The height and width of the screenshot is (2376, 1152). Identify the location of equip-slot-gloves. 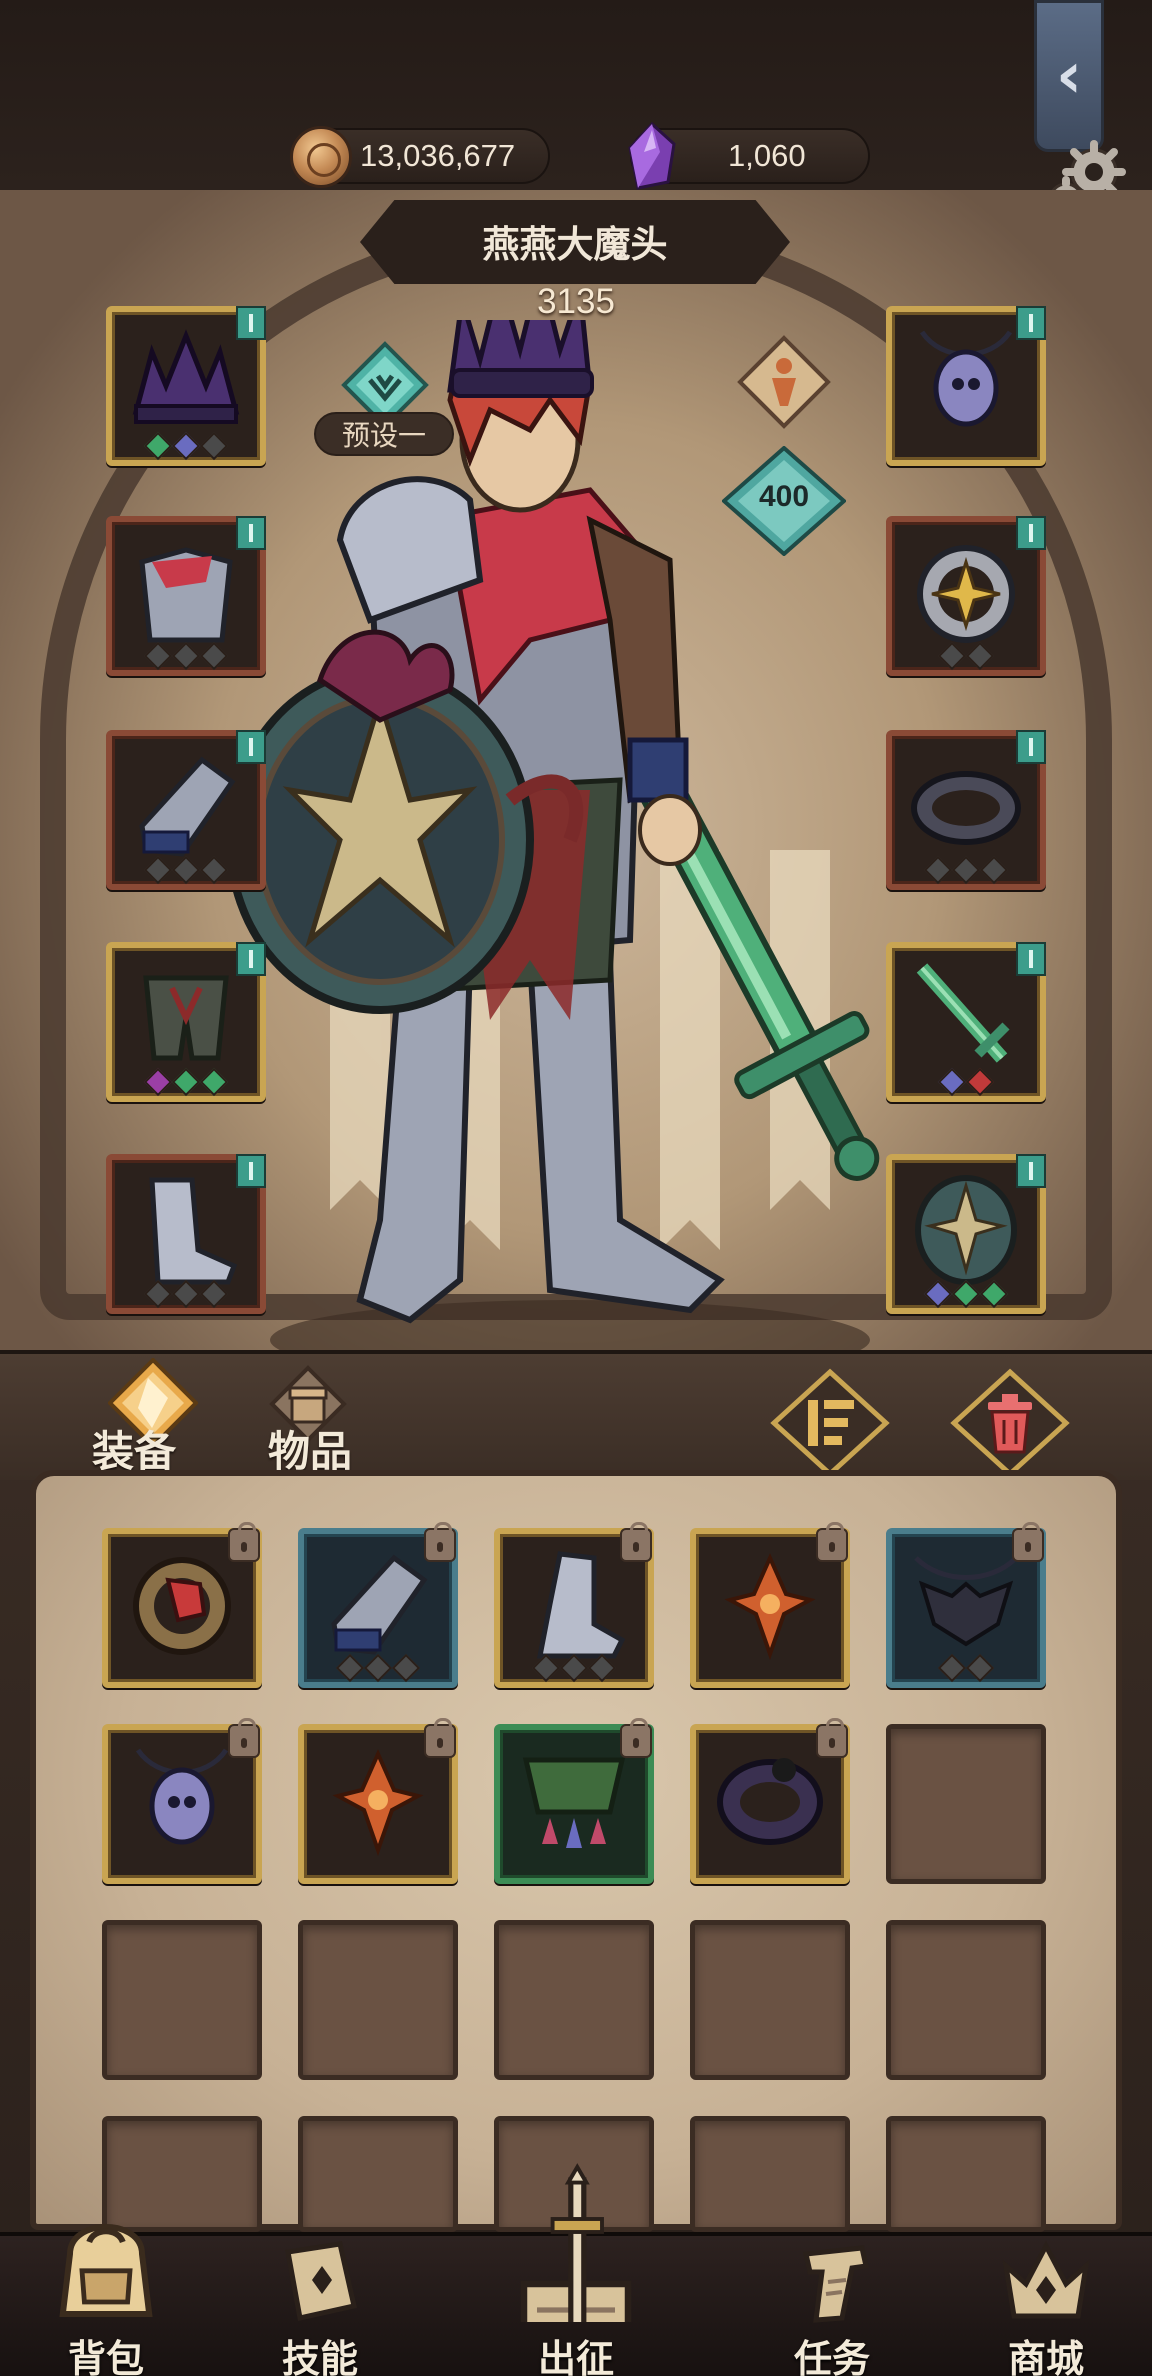
(186, 810).